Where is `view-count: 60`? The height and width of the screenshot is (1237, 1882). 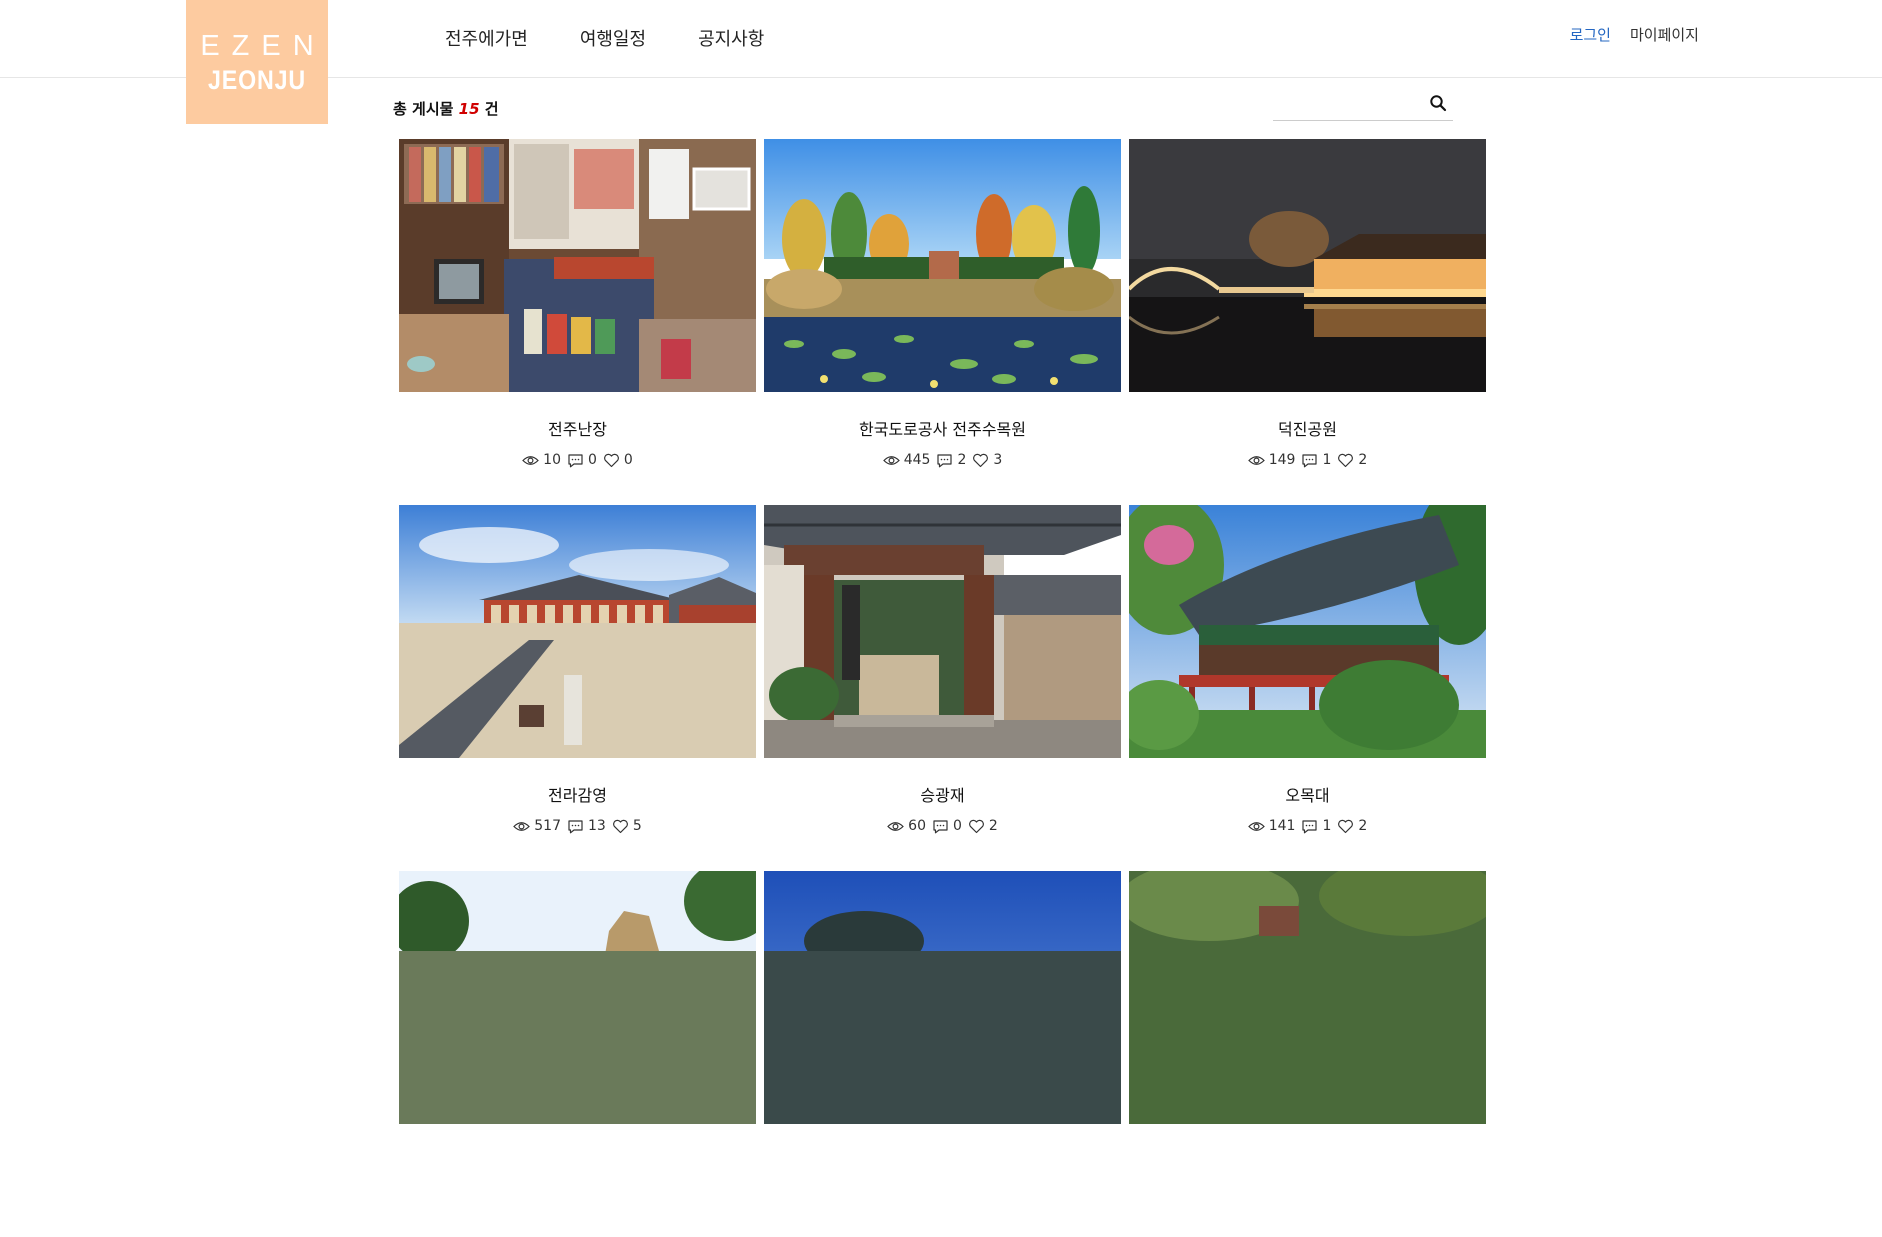 view-count: 60 is located at coordinates (917, 826).